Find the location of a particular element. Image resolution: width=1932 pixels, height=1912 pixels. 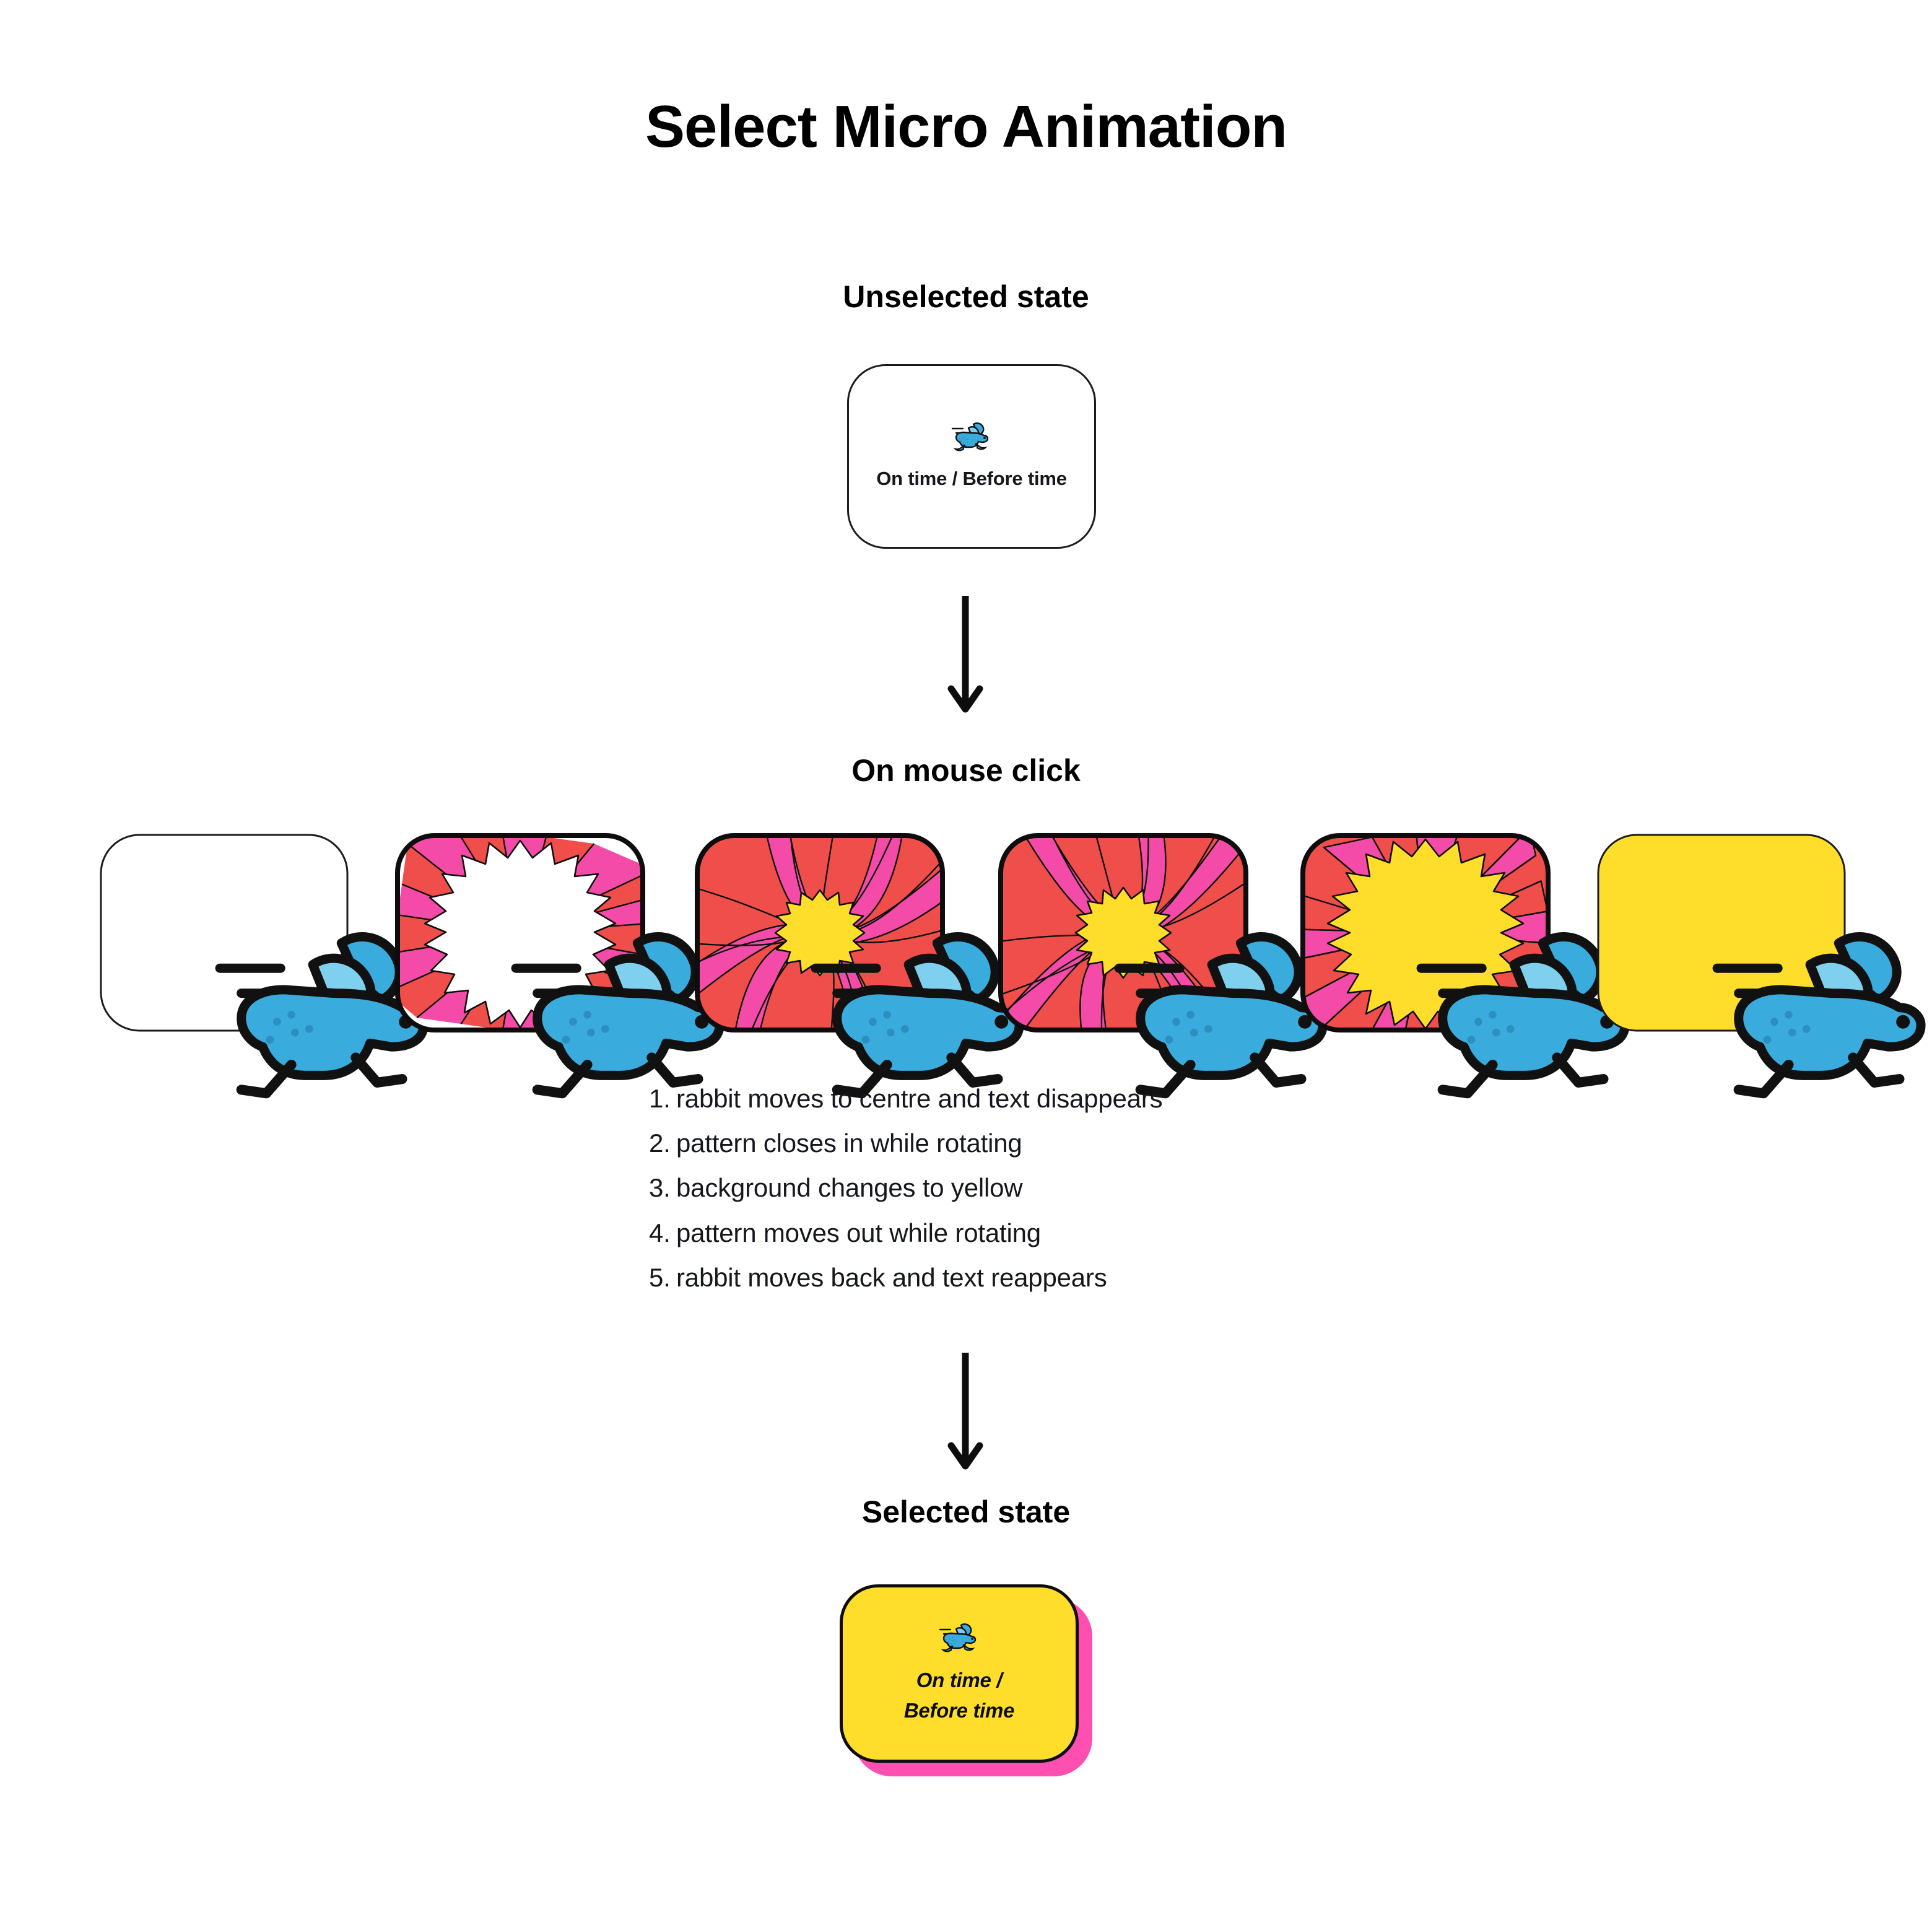

step-text: pattern moves out while rotating is located at coordinates (858, 1232).